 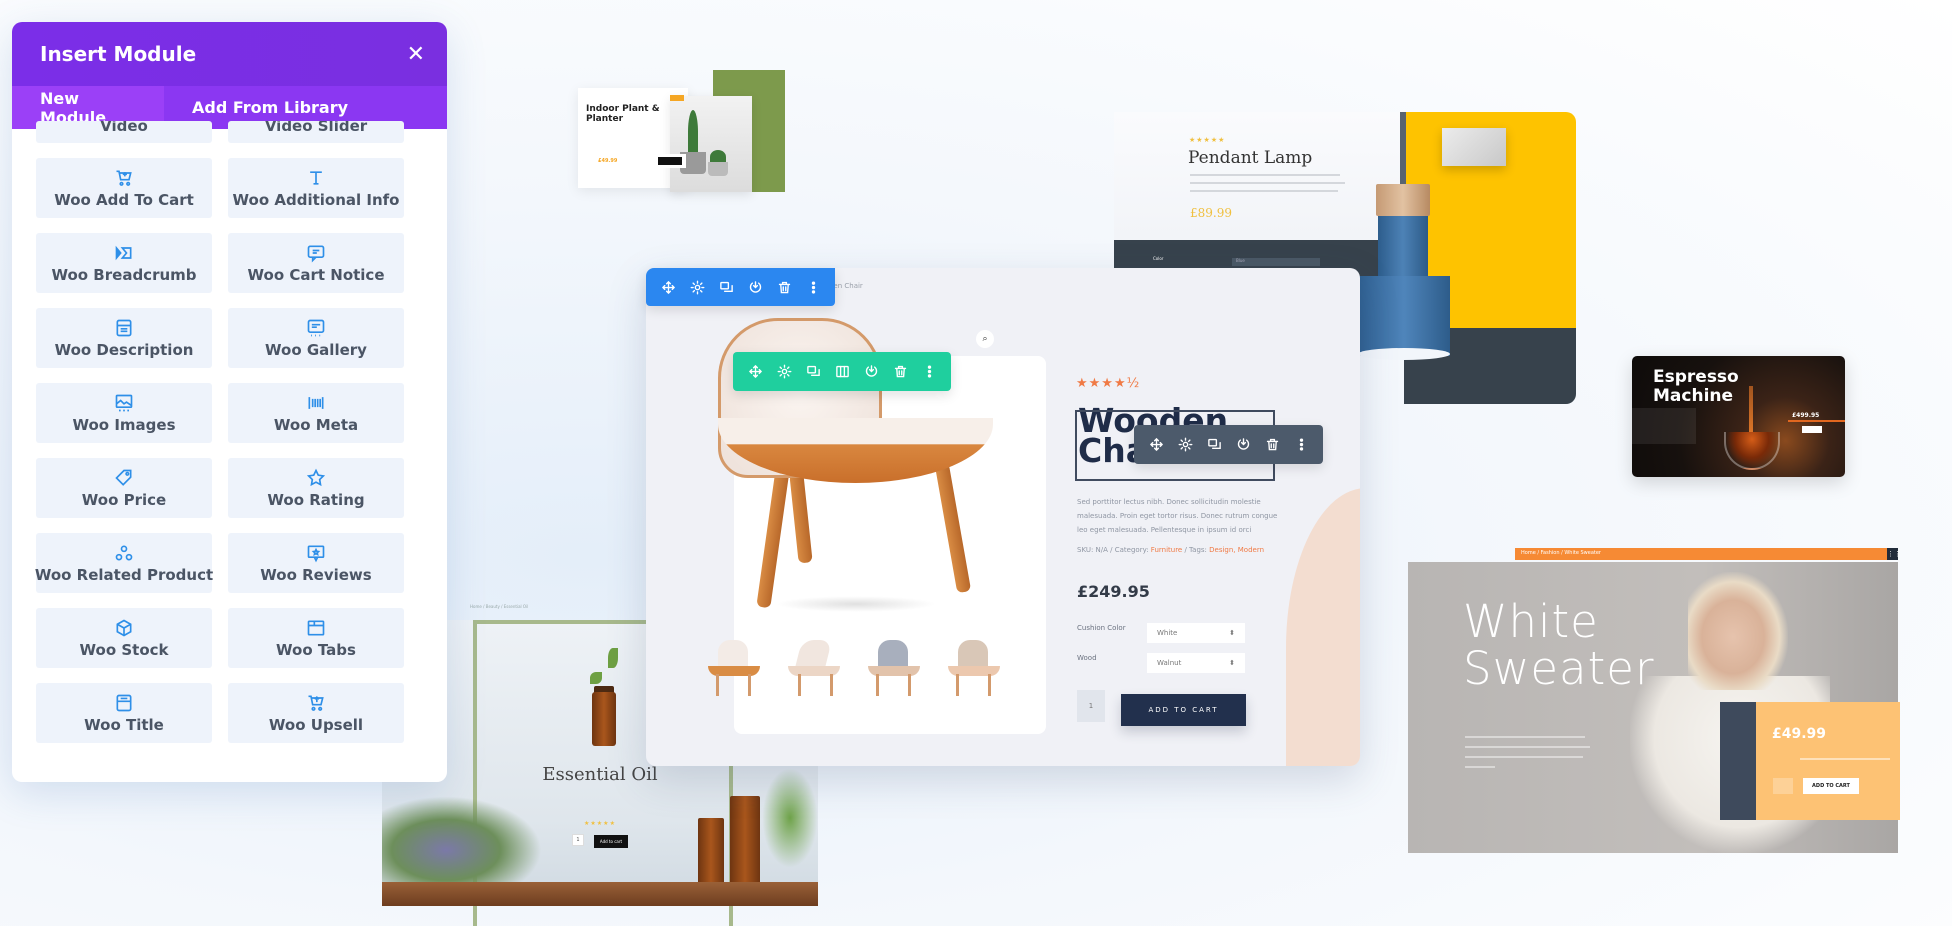 What do you see at coordinates (1236, 550) in the screenshot?
I see `tags-link: Design, Modern` at bounding box center [1236, 550].